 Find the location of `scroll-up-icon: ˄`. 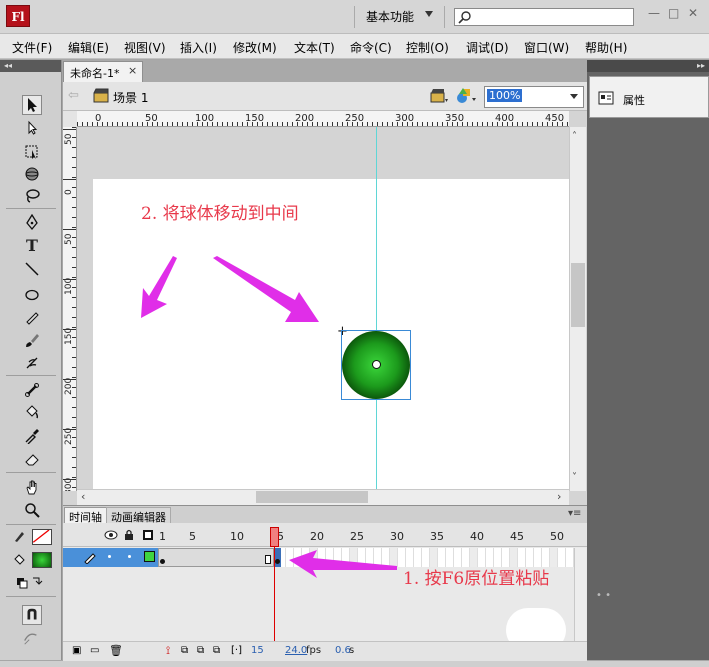

scroll-up-icon: ˄ is located at coordinates (574, 136).